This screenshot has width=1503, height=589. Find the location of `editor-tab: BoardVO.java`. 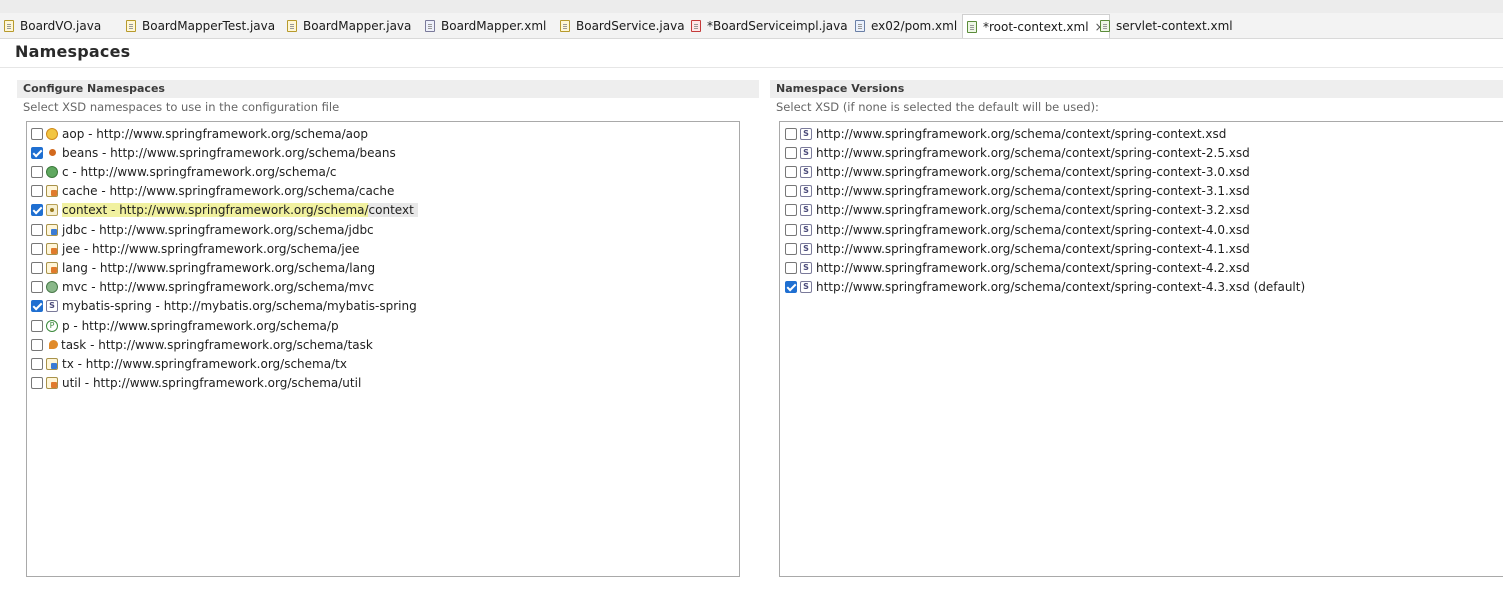

editor-tab: BoardVO.java is located at coordinates (52, 26).